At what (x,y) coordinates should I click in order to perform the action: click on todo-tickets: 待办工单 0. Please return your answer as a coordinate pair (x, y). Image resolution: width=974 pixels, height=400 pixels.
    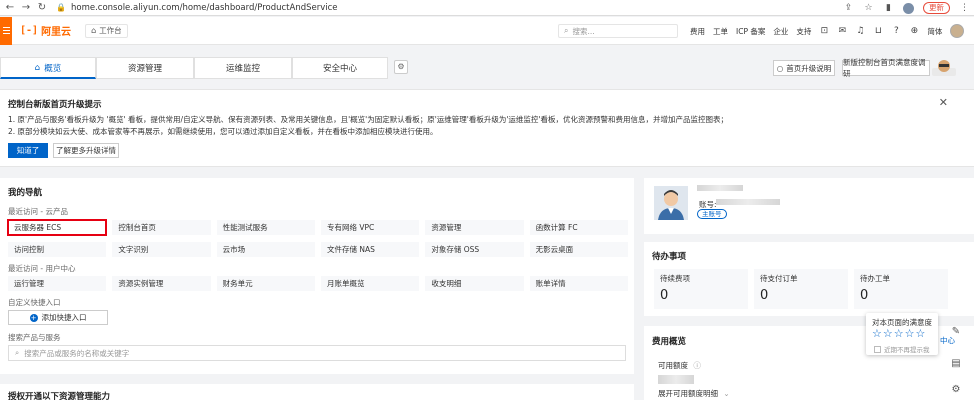
    Looking at the image, I should click on (901, 289).